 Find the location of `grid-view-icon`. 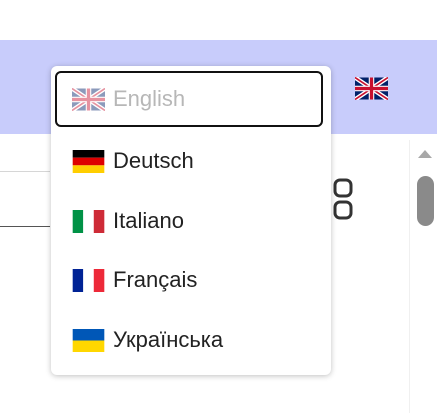

grid-view-icon is located at coordinates (344, 199).